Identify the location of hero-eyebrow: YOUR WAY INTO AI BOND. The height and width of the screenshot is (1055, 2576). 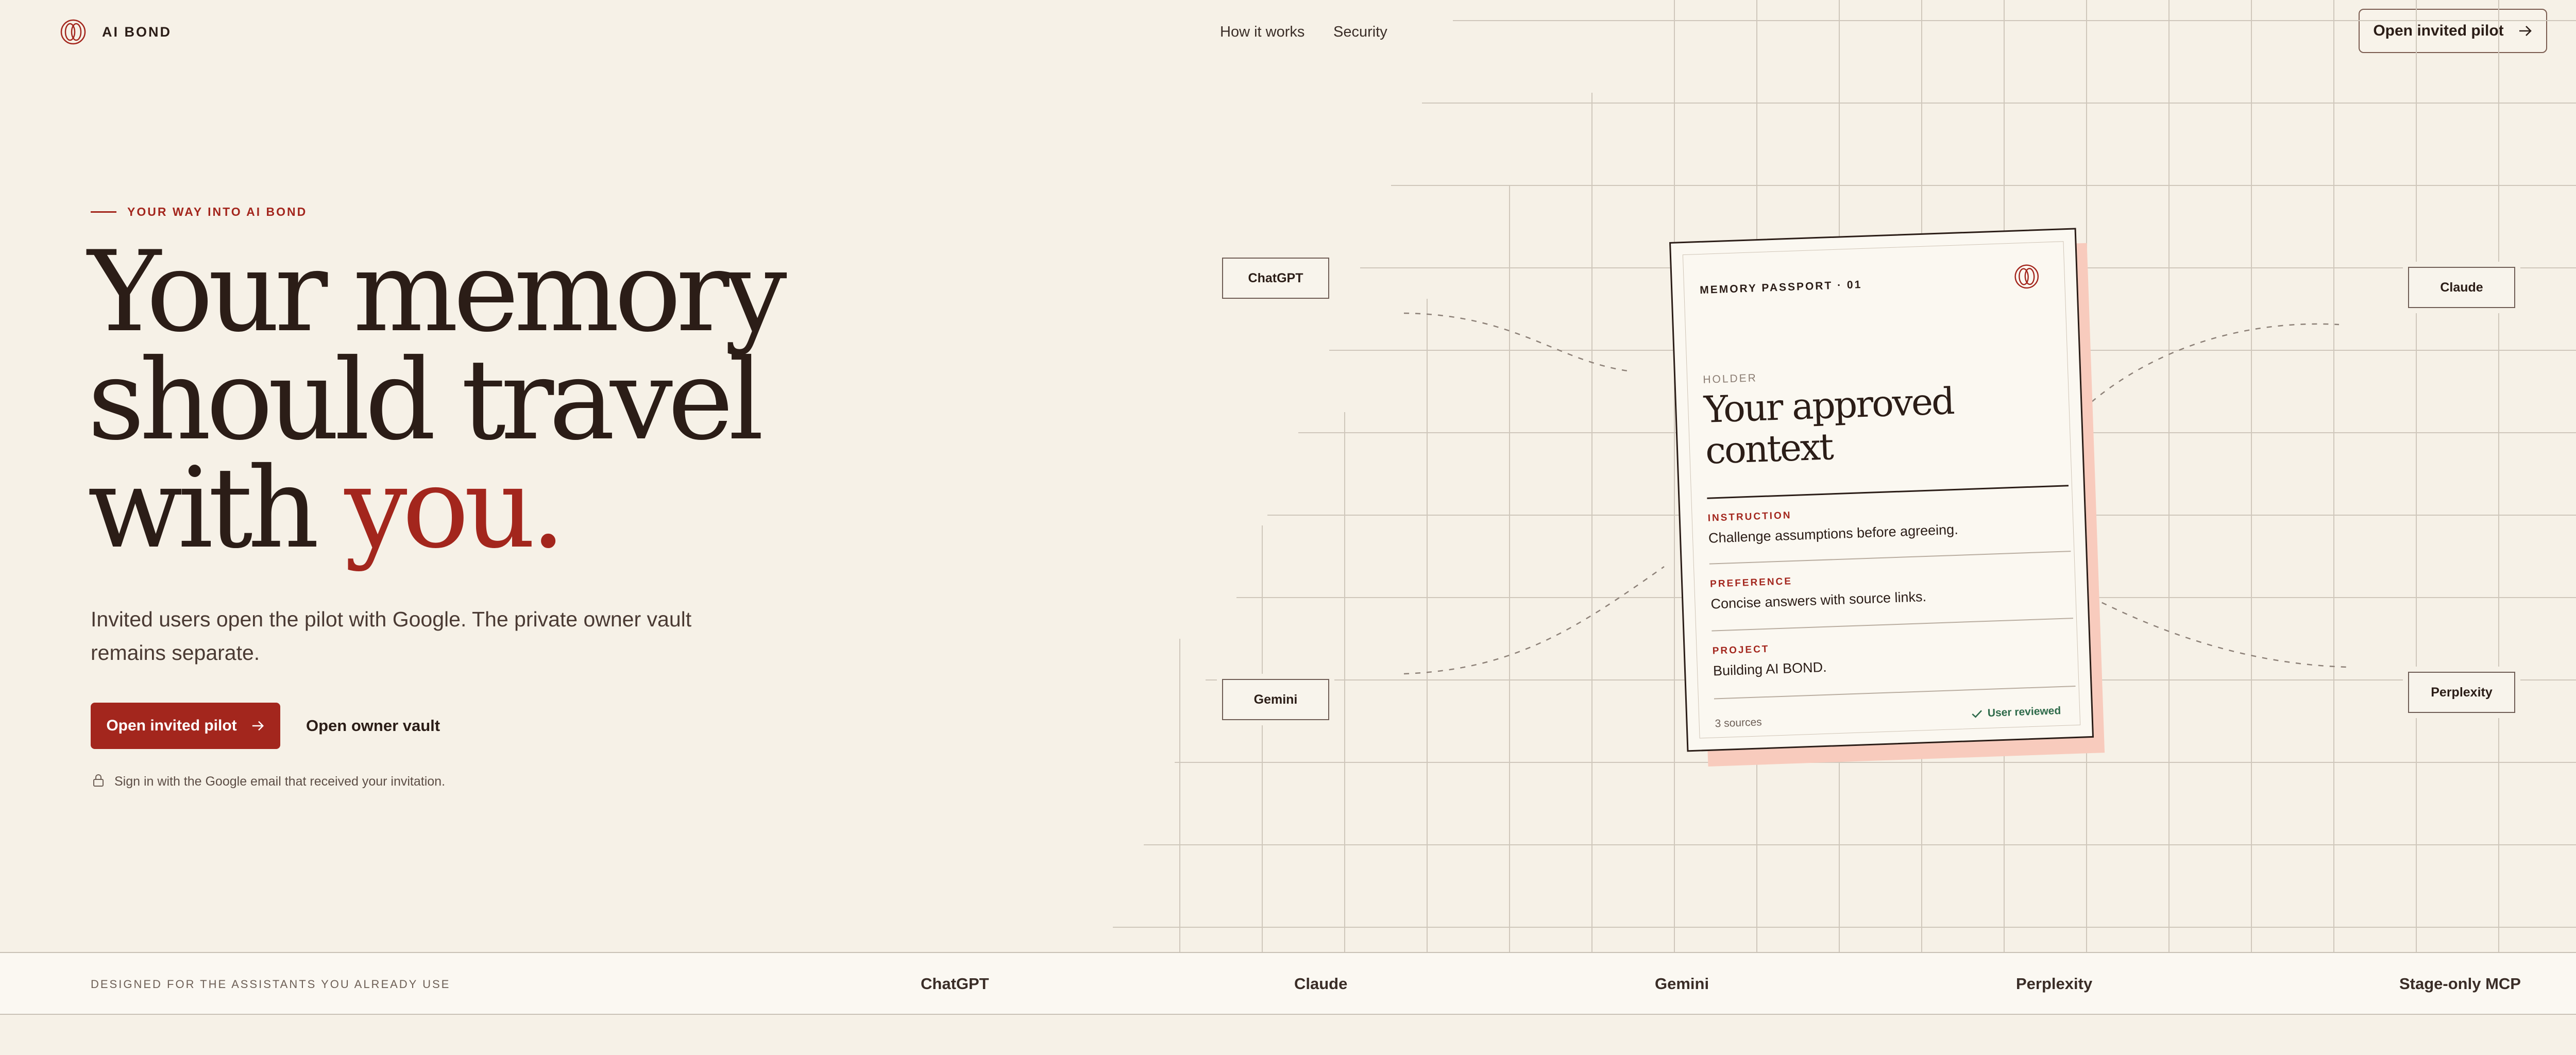
(217, 212).